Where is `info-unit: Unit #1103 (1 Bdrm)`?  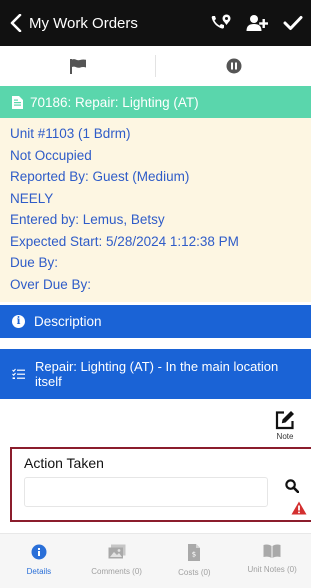 info-unit: Unit #1103 (1 Bdrm) is located at coordinates (70, 133).